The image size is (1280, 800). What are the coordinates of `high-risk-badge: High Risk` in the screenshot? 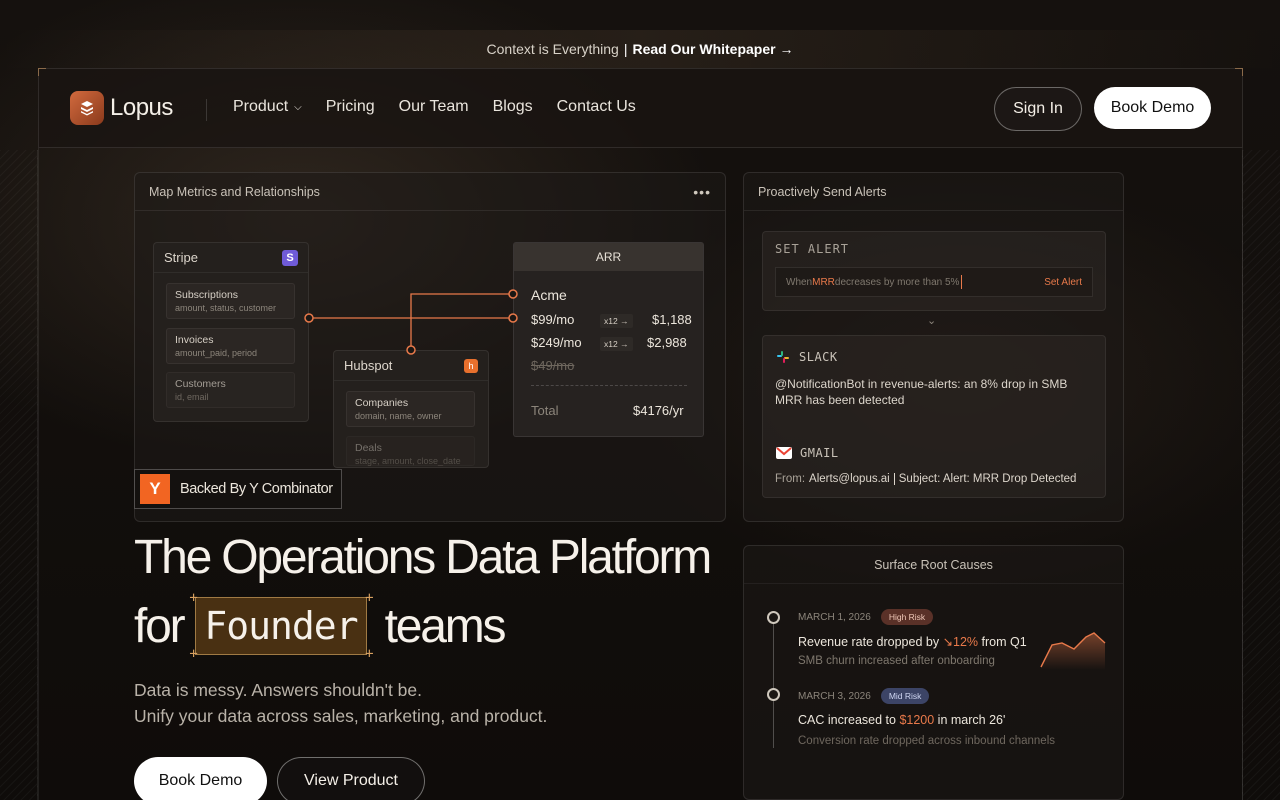 It's located at (907, 617).